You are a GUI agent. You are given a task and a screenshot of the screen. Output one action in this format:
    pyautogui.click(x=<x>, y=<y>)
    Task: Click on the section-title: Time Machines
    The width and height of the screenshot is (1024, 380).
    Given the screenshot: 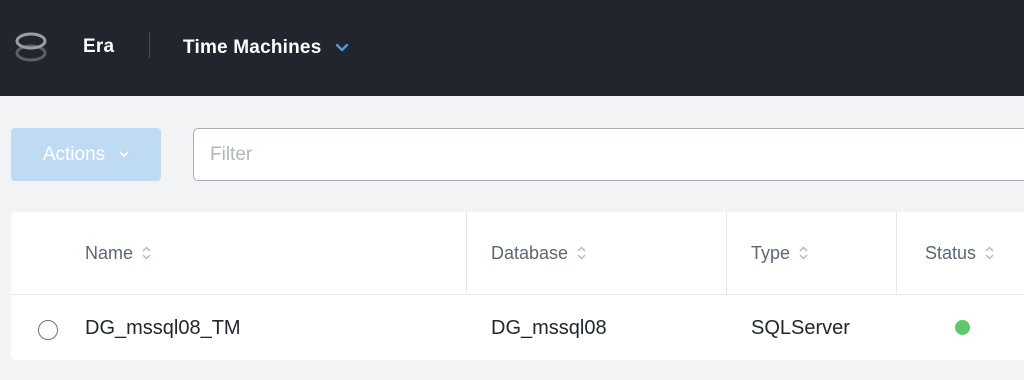 What is the action you would take?
    pyautogui.click(x=252, y=47)
    